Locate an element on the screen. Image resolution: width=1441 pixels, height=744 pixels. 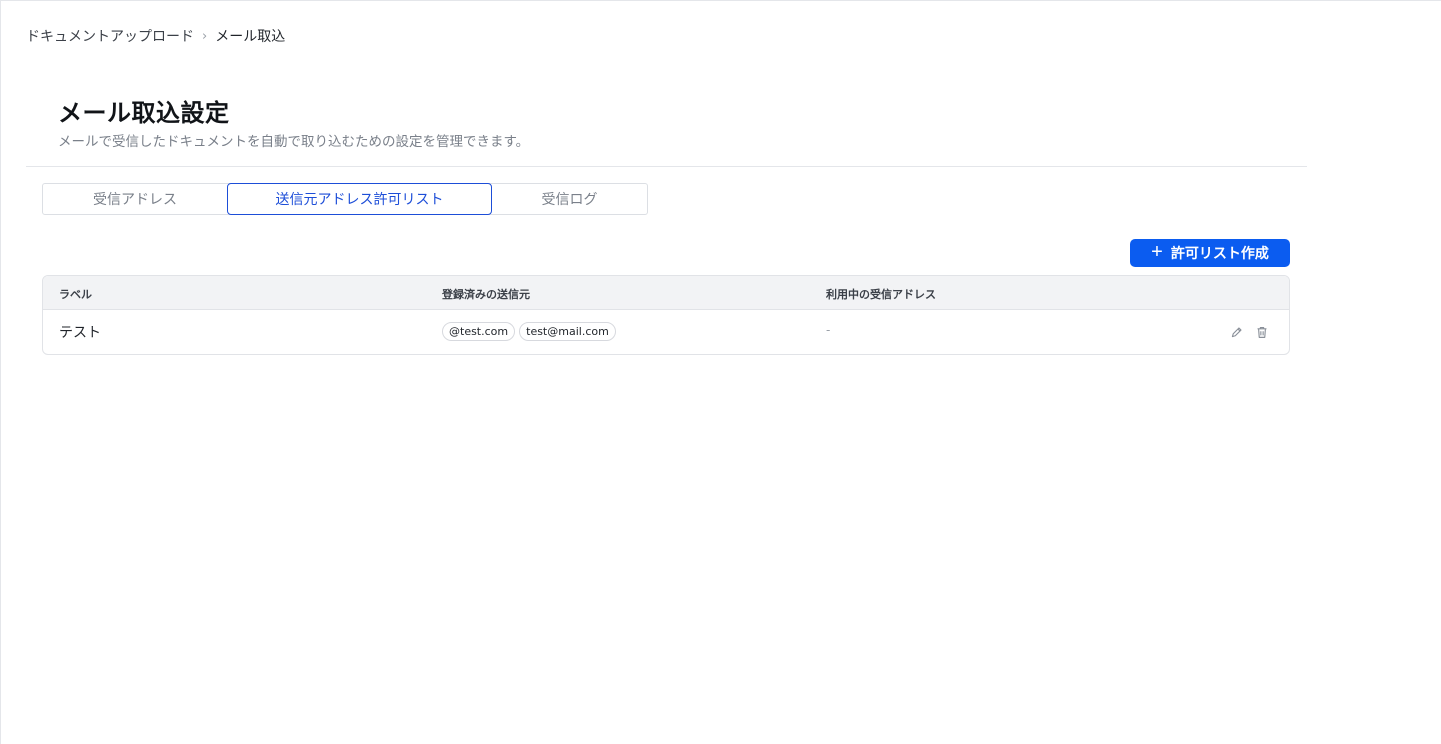
create-allowlist-label: 許可リスト作成 is located at coordinates (1219, 253).